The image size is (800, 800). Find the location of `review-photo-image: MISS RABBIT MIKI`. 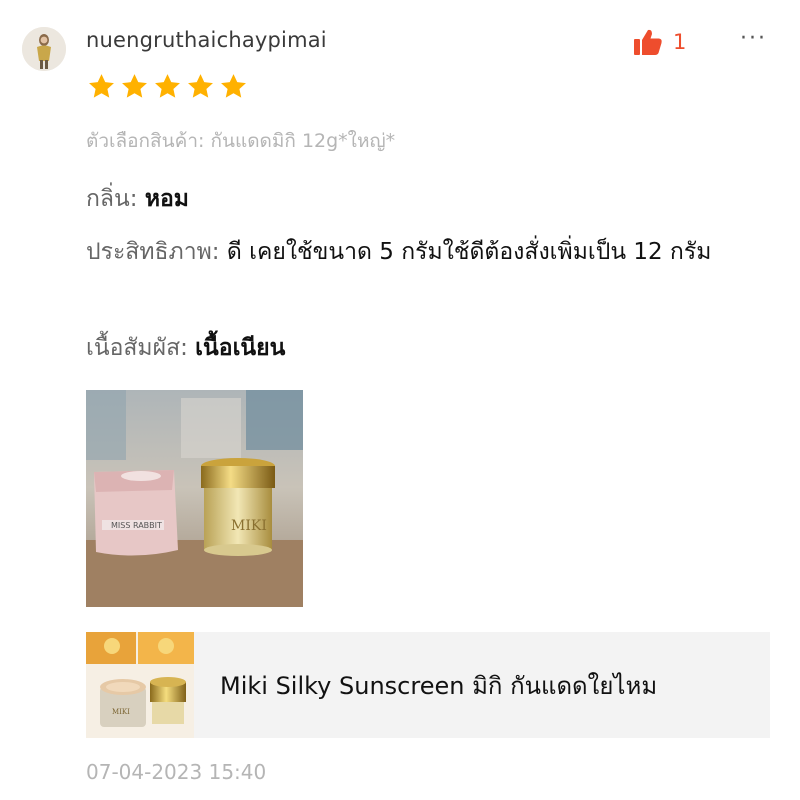

review-photo-image: MISS RABBIT MIKI is located at coordinates (194, 498).